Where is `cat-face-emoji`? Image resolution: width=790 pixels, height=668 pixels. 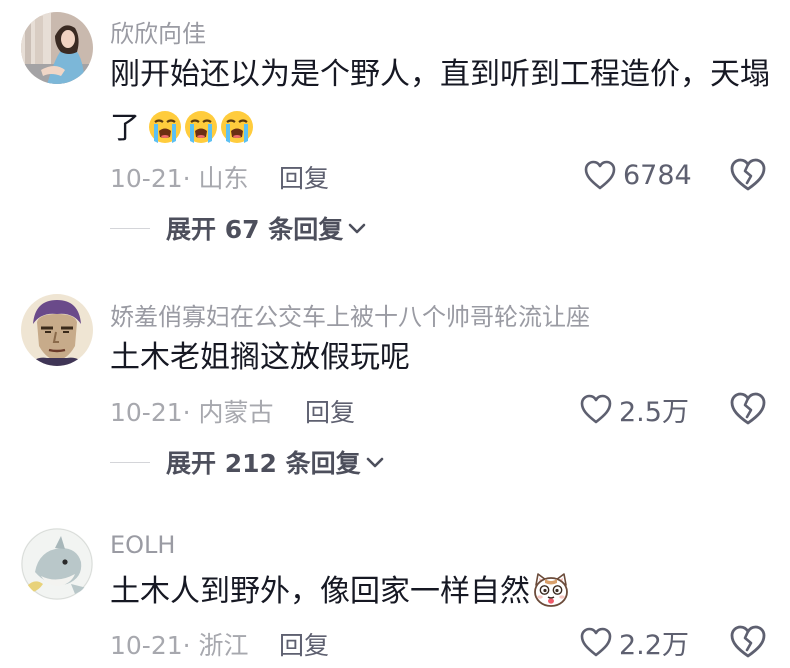
cat-face-emoji is located at coordinates (551, 590).